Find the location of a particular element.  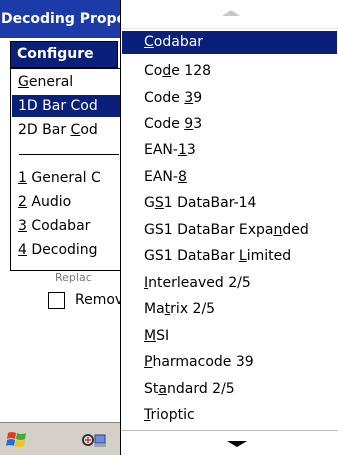

menu-item-gs1-databar-limited: GS1 DataBar Limited is located at coordinates (229, 256).